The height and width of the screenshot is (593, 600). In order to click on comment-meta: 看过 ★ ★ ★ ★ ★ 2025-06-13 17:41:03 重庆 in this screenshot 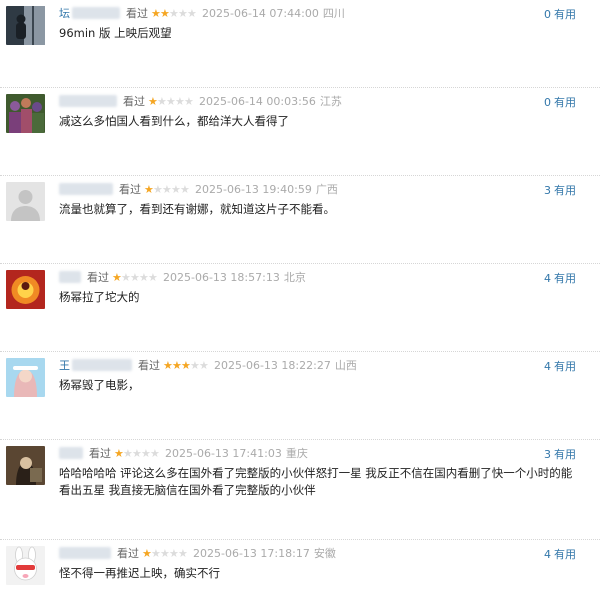, I will do `click(183, 453)`.